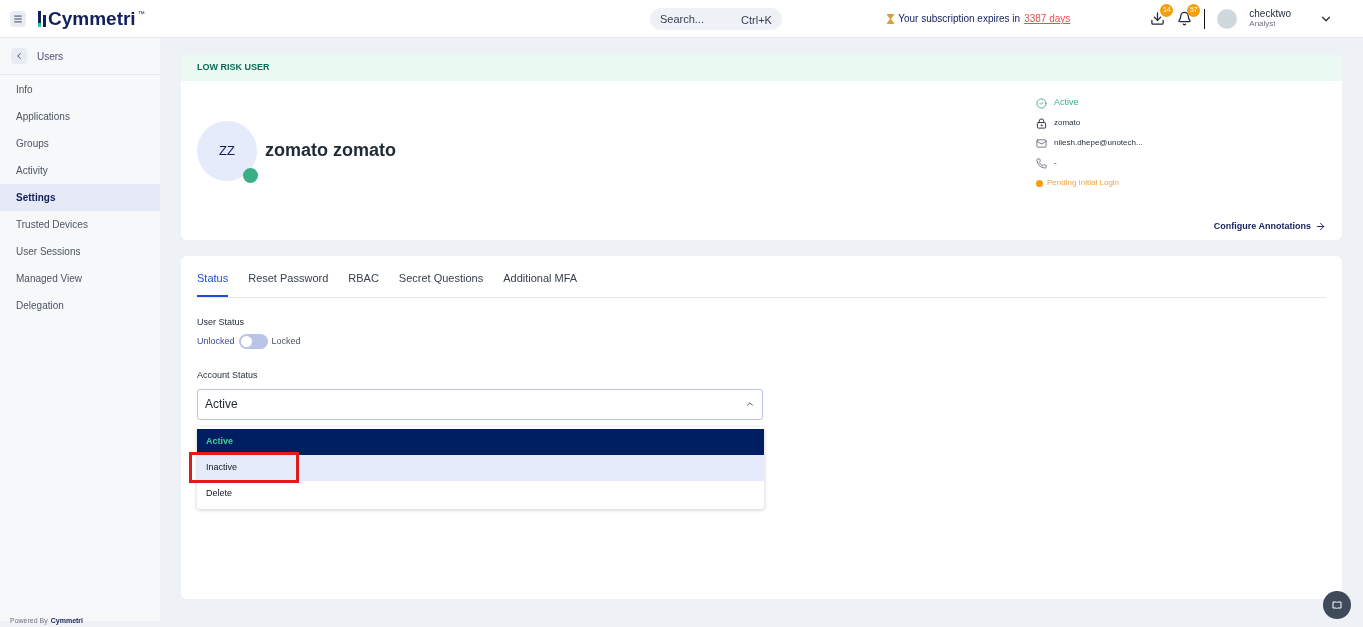  I want to click on phone-icon, so click(1041, 163).